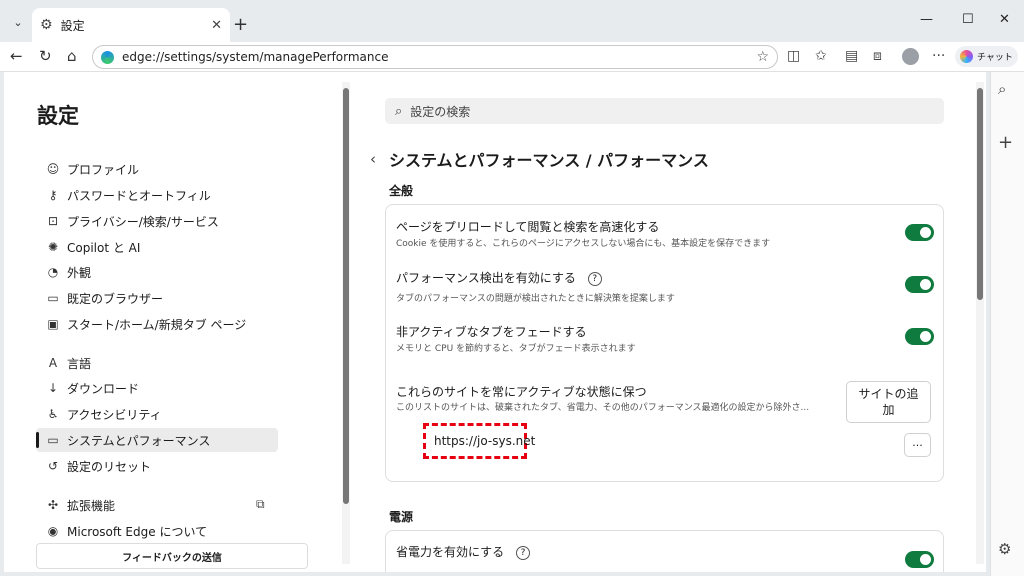 Image resolution: width=1024 pixels, height=576 pixels. What do you see at coordinates (1004, 19) in the screenshot?
I see `close-window-icon: ✕` at bounding box center [1004, 19].